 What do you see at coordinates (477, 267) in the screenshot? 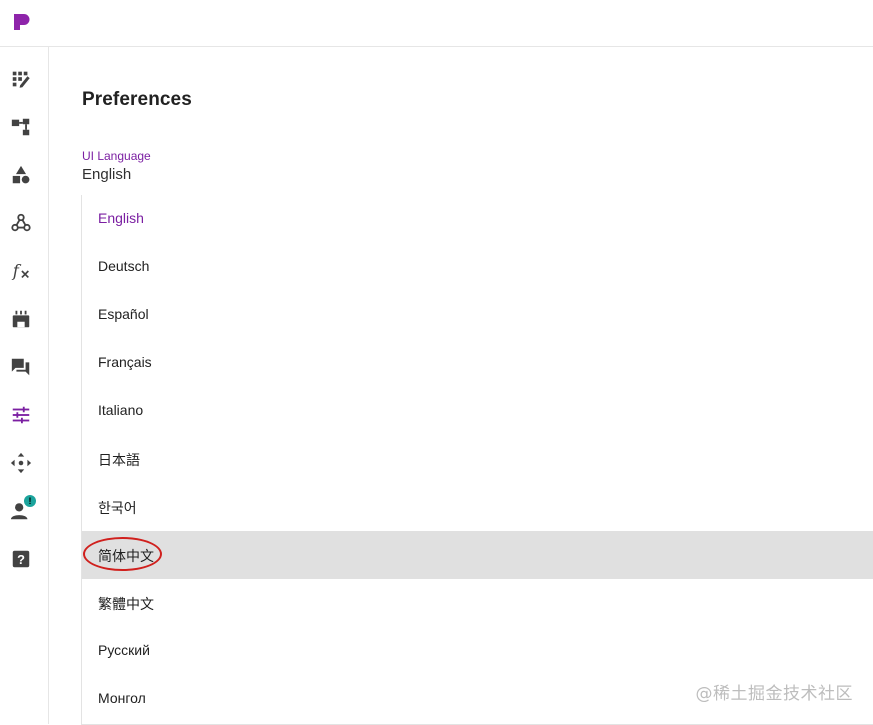
I see `language-option-deutsch: Deutsch` at bounding box center [477, 267].